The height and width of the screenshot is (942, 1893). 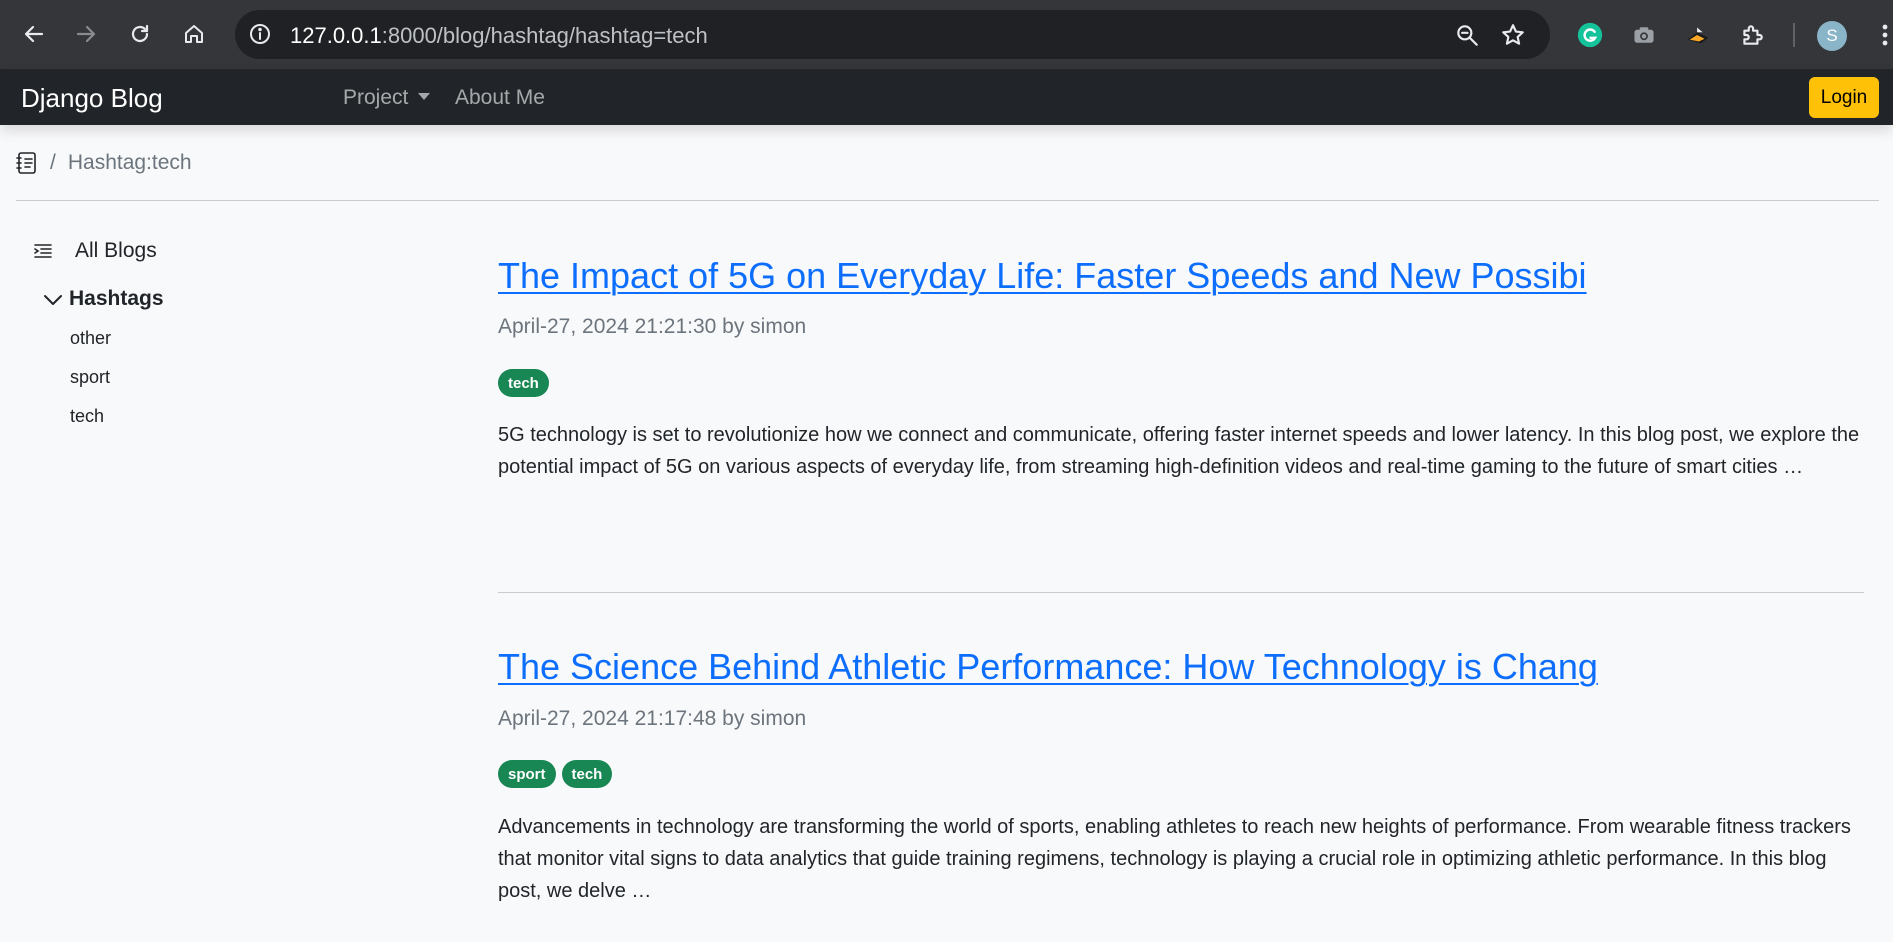 I want to click on caret-down-icon, so click(x=424, y=96).